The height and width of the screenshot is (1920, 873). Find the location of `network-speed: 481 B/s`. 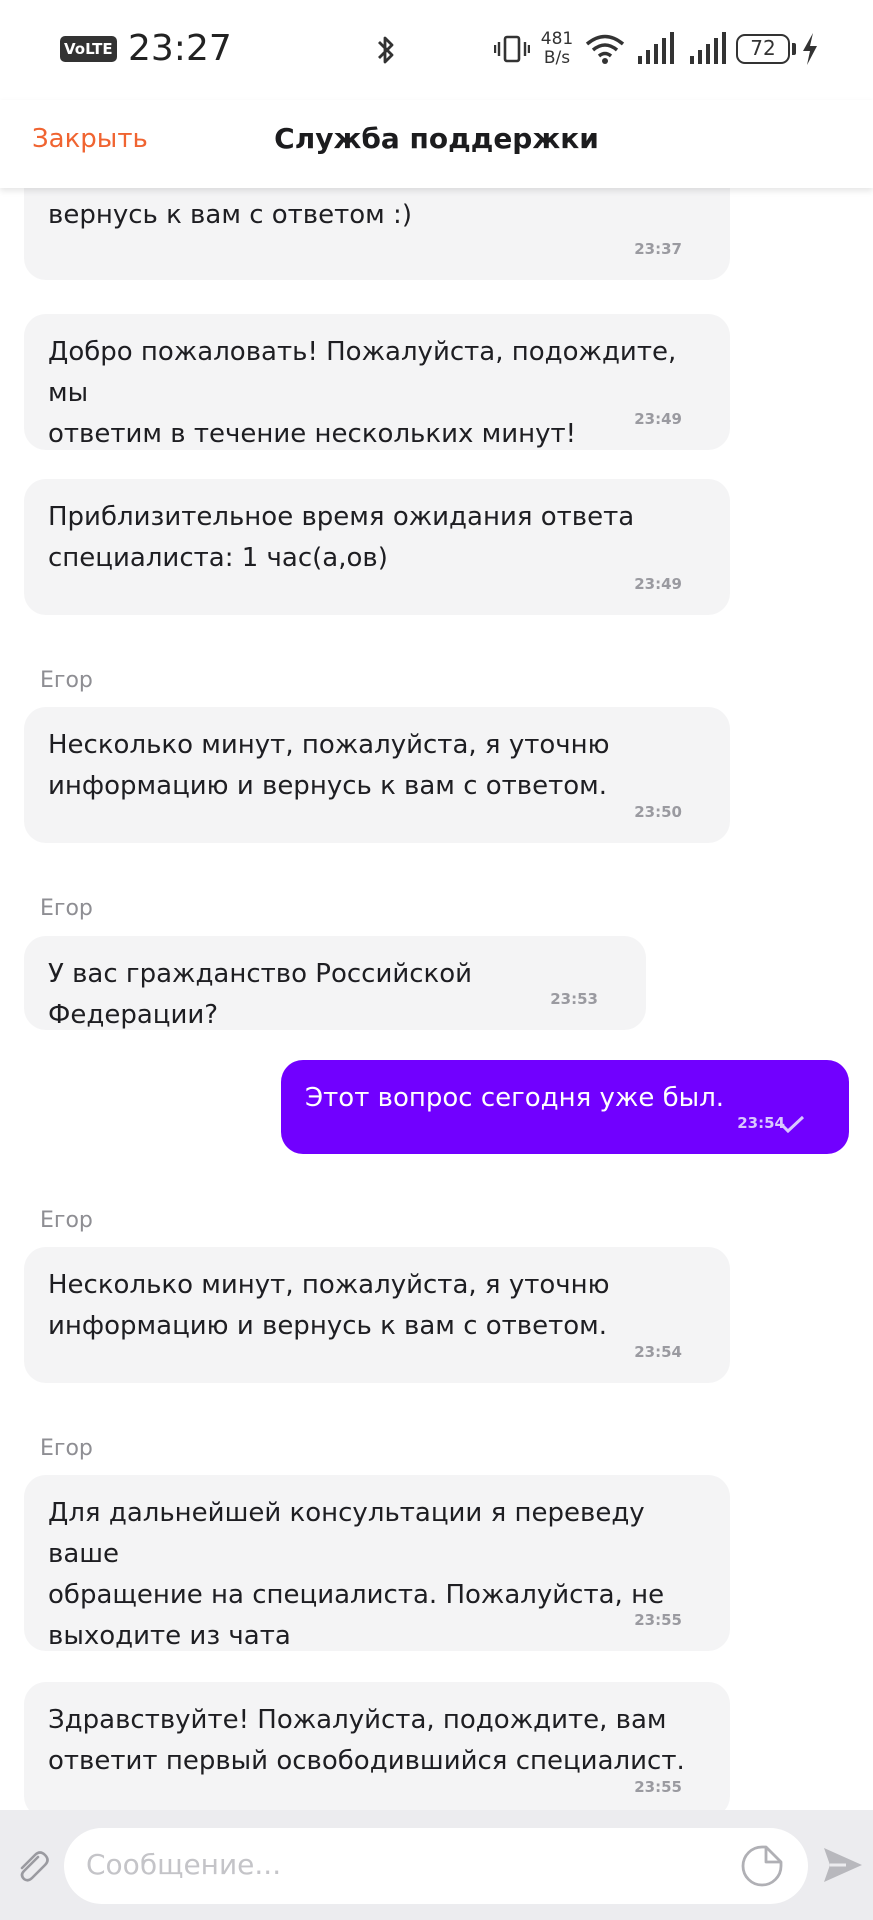

network-speed: 481 B/s is located at coordinates (557, 49).